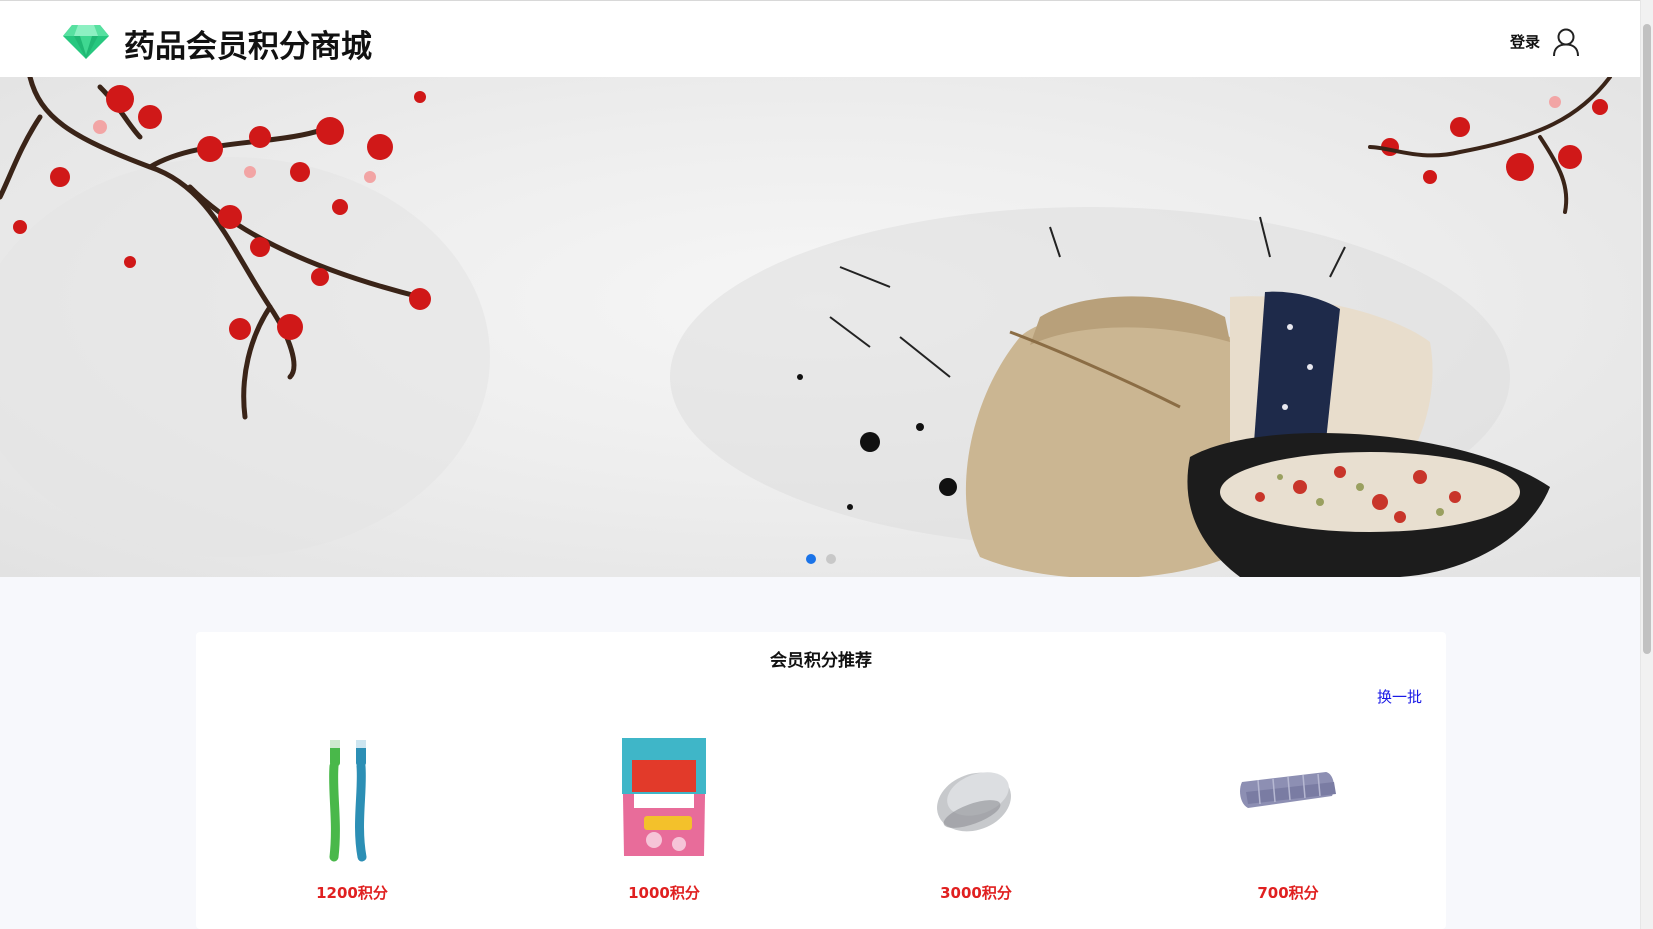 This screenshot has width=1653, height=929. Describe the element at coordinates (248, 47) in the screenshot. I see `site-title: 药品会员积分商城` at that location.